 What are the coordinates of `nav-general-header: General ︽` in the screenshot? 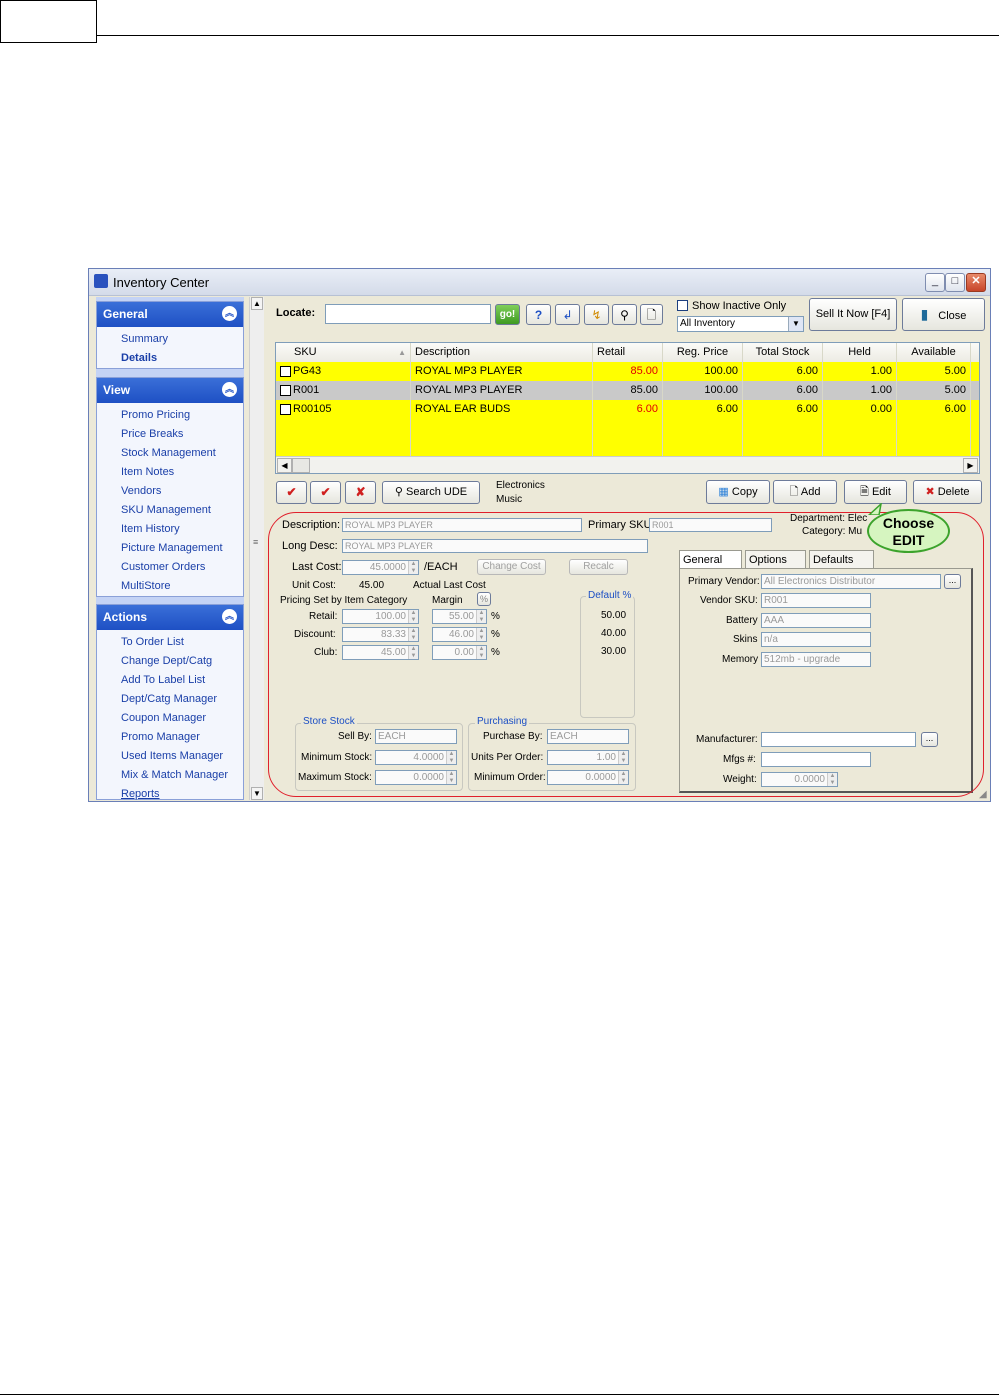 It's located at (170, 314).